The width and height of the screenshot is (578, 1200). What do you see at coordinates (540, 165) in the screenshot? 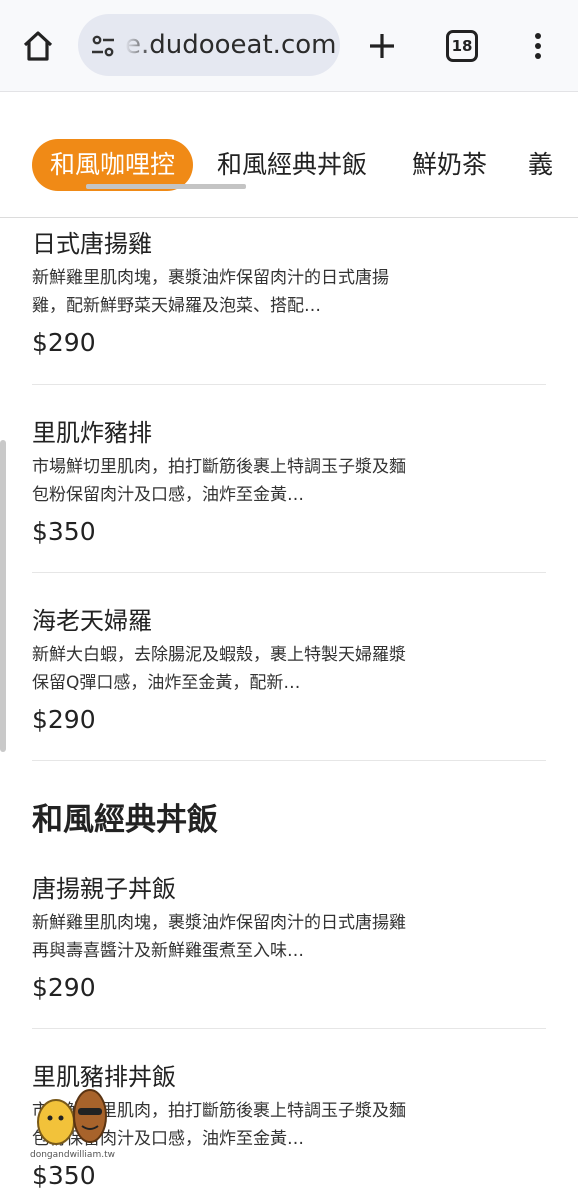
I see `tab-italian: 義` at bounding box center [540, 165].